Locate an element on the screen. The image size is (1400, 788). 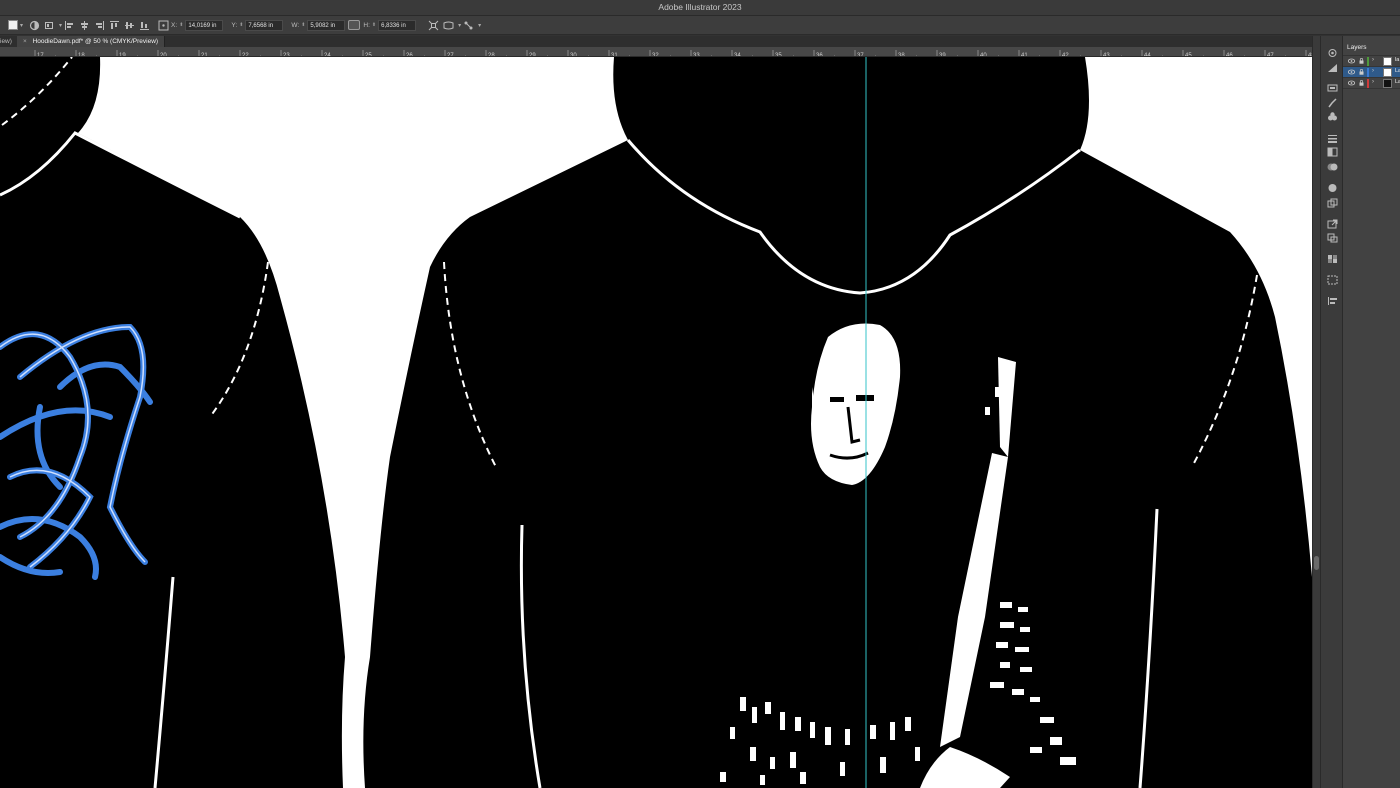
align-top-icon is located at coordinates (114, 25).